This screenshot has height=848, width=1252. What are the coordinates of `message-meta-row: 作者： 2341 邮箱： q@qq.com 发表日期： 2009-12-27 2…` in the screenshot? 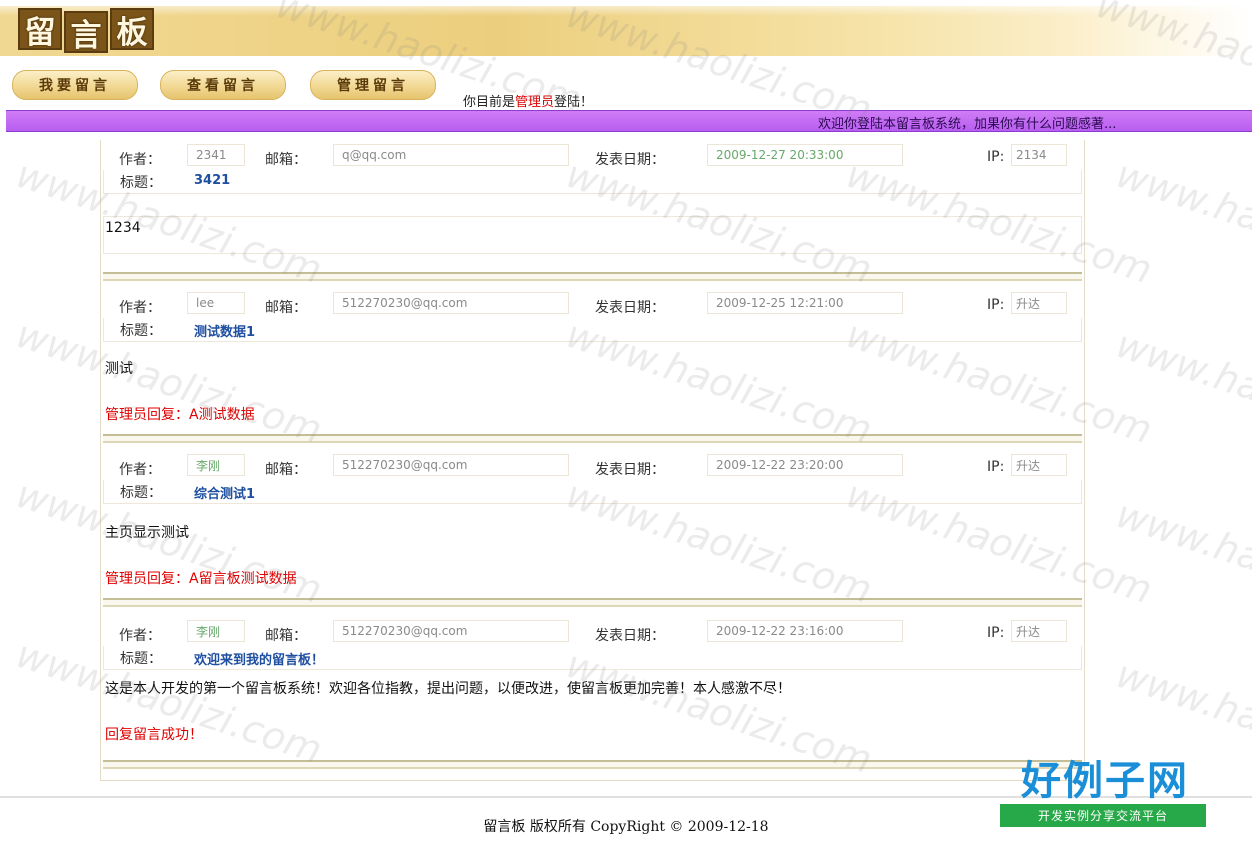 It's located at (592, 155).